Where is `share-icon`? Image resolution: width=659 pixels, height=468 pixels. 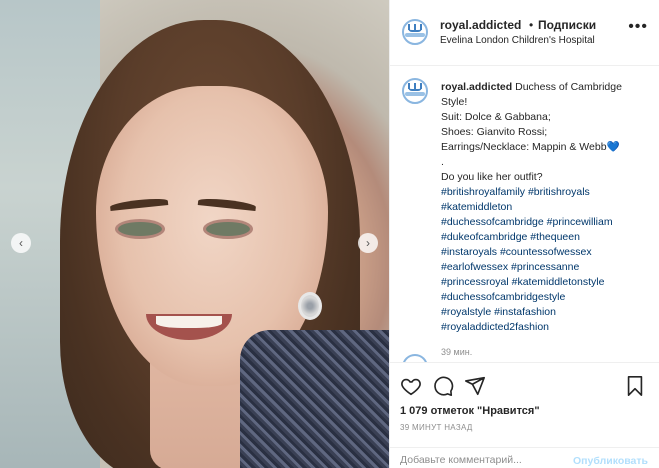 share-icon is located at coordinates (475, 386).